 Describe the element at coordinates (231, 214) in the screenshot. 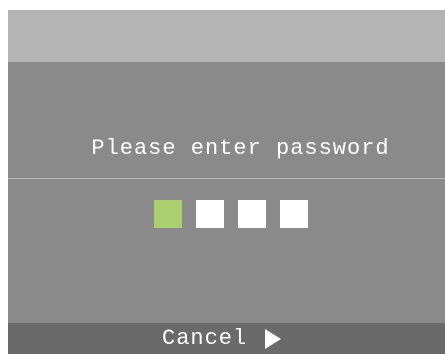

I see `pin-entry` at that location.